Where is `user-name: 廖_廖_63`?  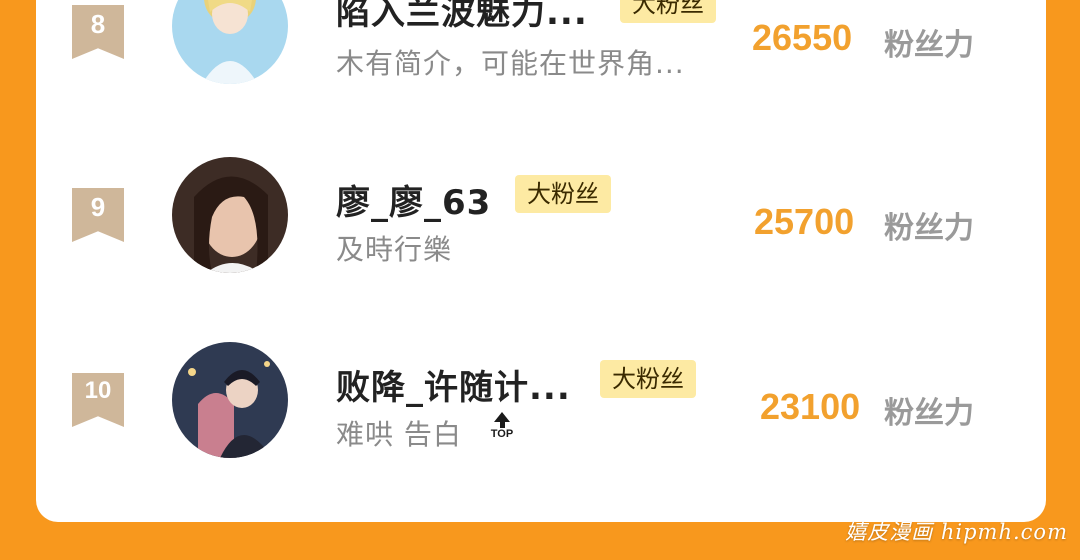
user-name: 廖_廖_63 is located at coordinates (413, 199).